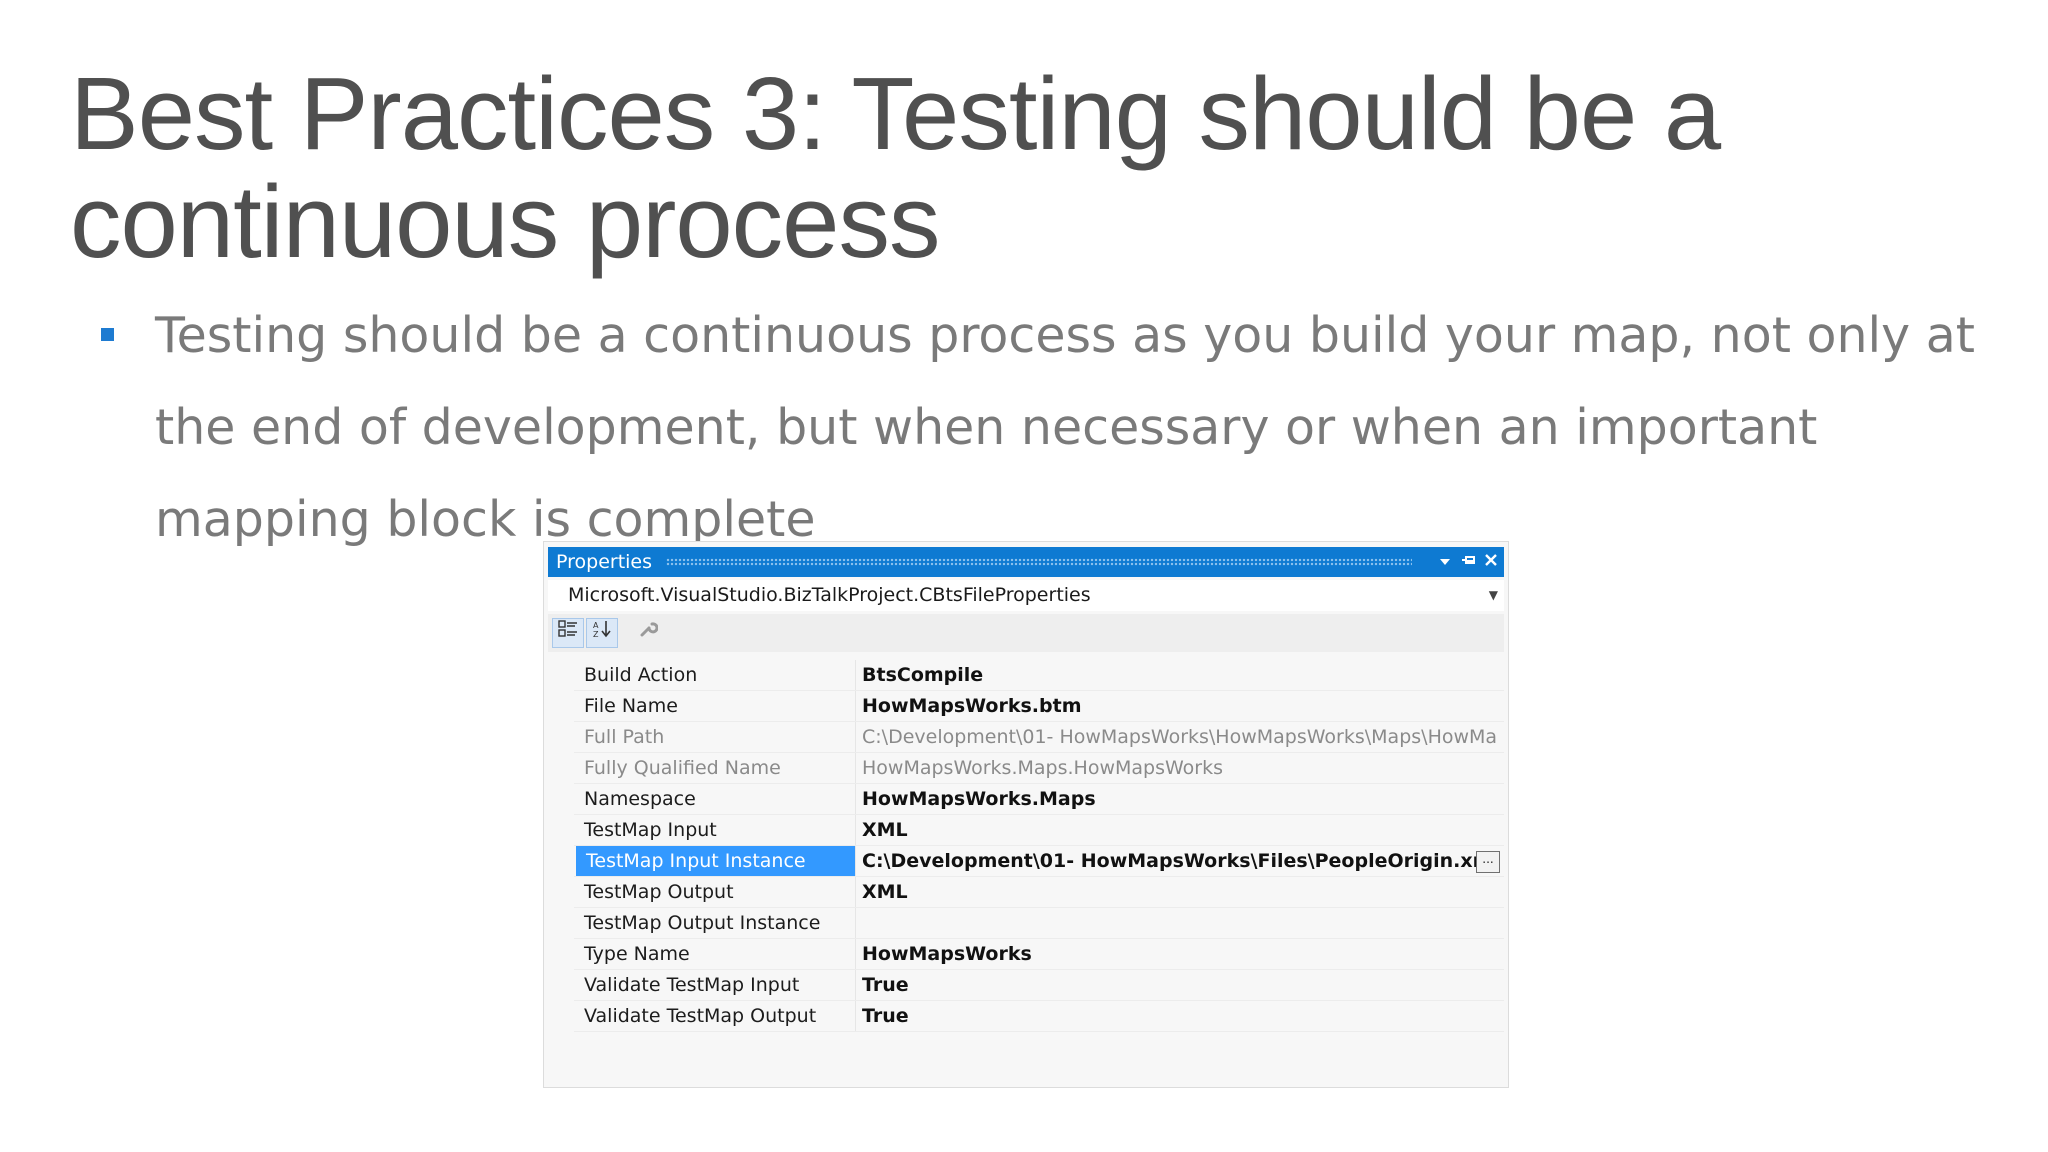  Describe the element at coordinates (715, 737) in the screenshot. I see `property-name: Full Path` at that location.